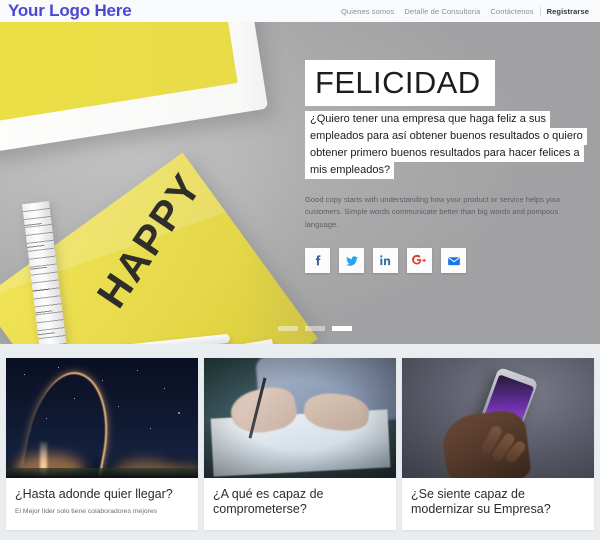  I want to click on twitter-button, so click(351, 261).